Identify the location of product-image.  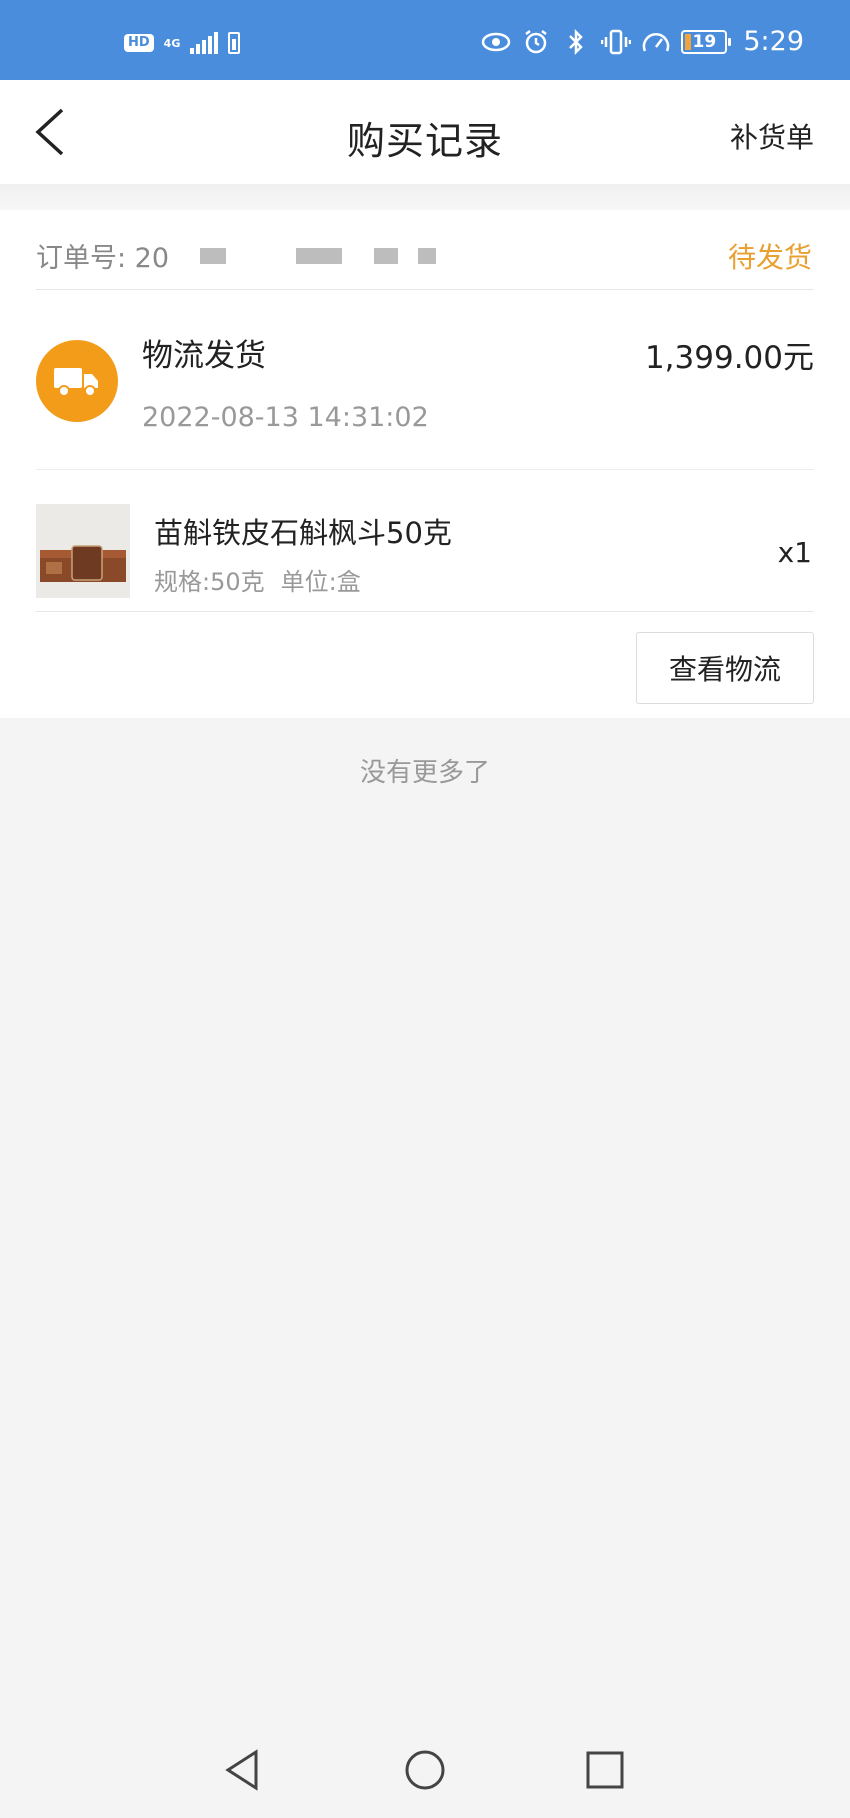
(83, 551).